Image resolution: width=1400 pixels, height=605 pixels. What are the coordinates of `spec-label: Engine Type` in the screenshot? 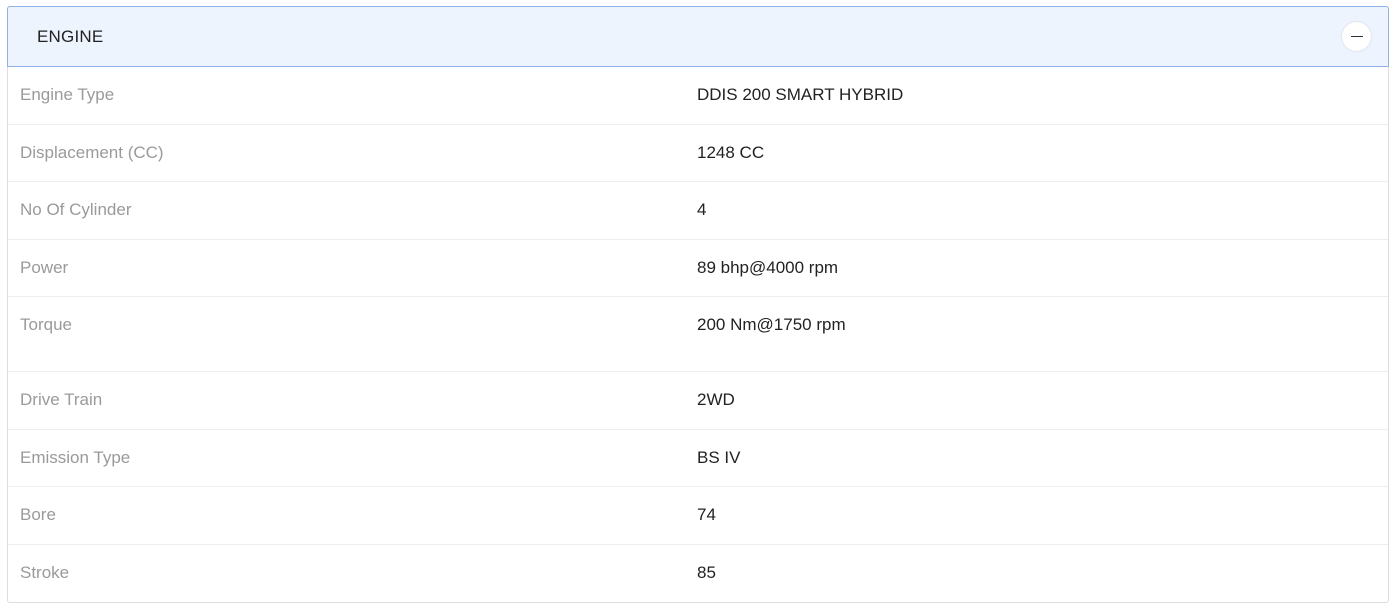 It's located at (67, 95).